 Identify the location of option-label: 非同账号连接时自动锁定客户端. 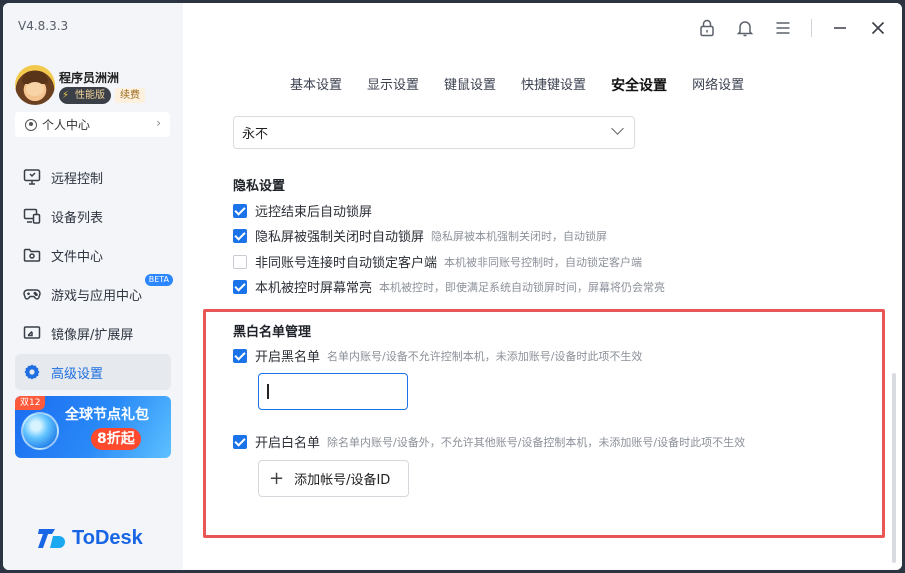
(346, 263).